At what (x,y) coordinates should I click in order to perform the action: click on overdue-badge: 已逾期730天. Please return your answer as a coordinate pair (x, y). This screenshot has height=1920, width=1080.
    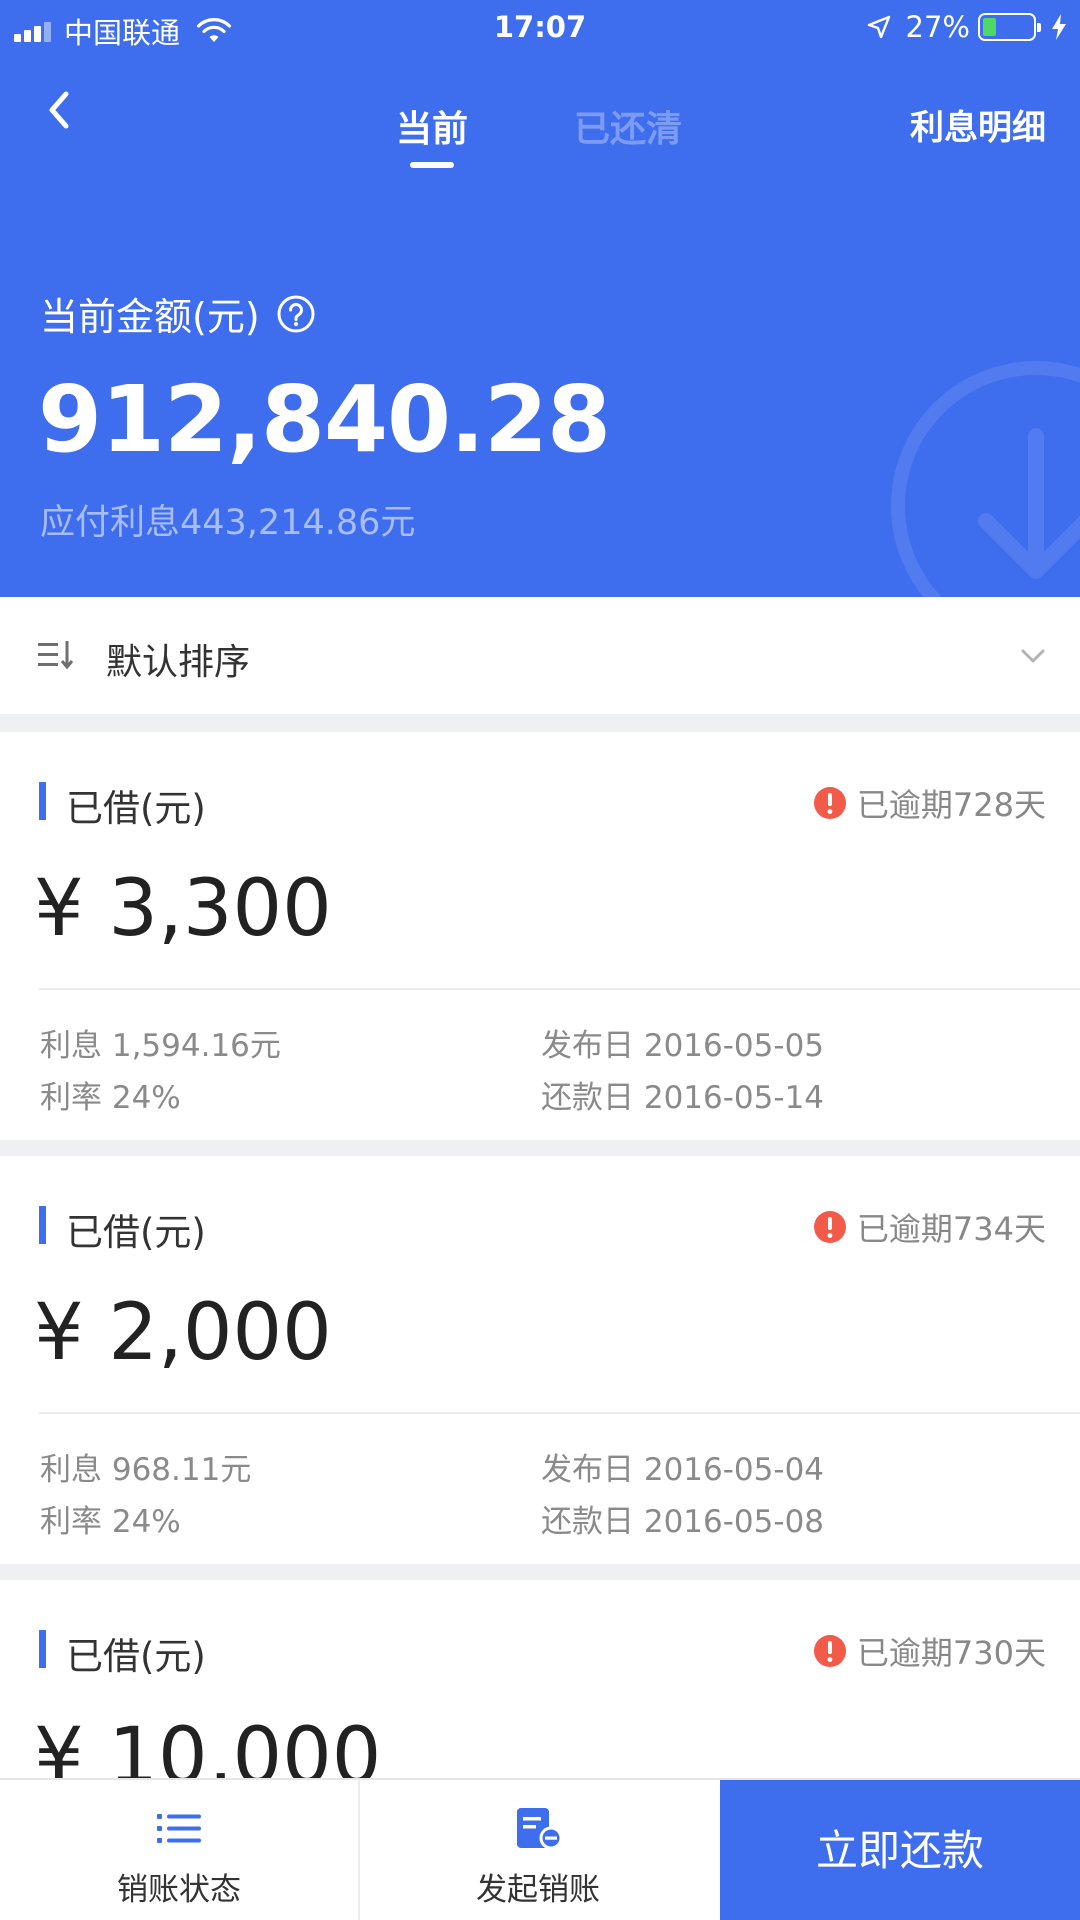
    Looking at the image, I should click on (929, 1651).